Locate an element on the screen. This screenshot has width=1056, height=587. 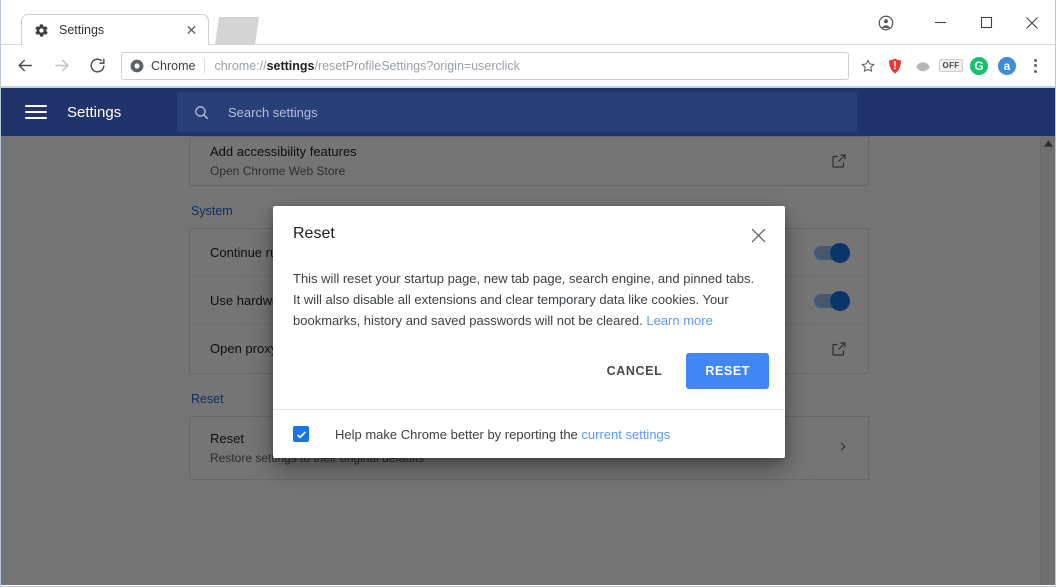
cancel-button: CANCEL is located at coordinates (635, 371).